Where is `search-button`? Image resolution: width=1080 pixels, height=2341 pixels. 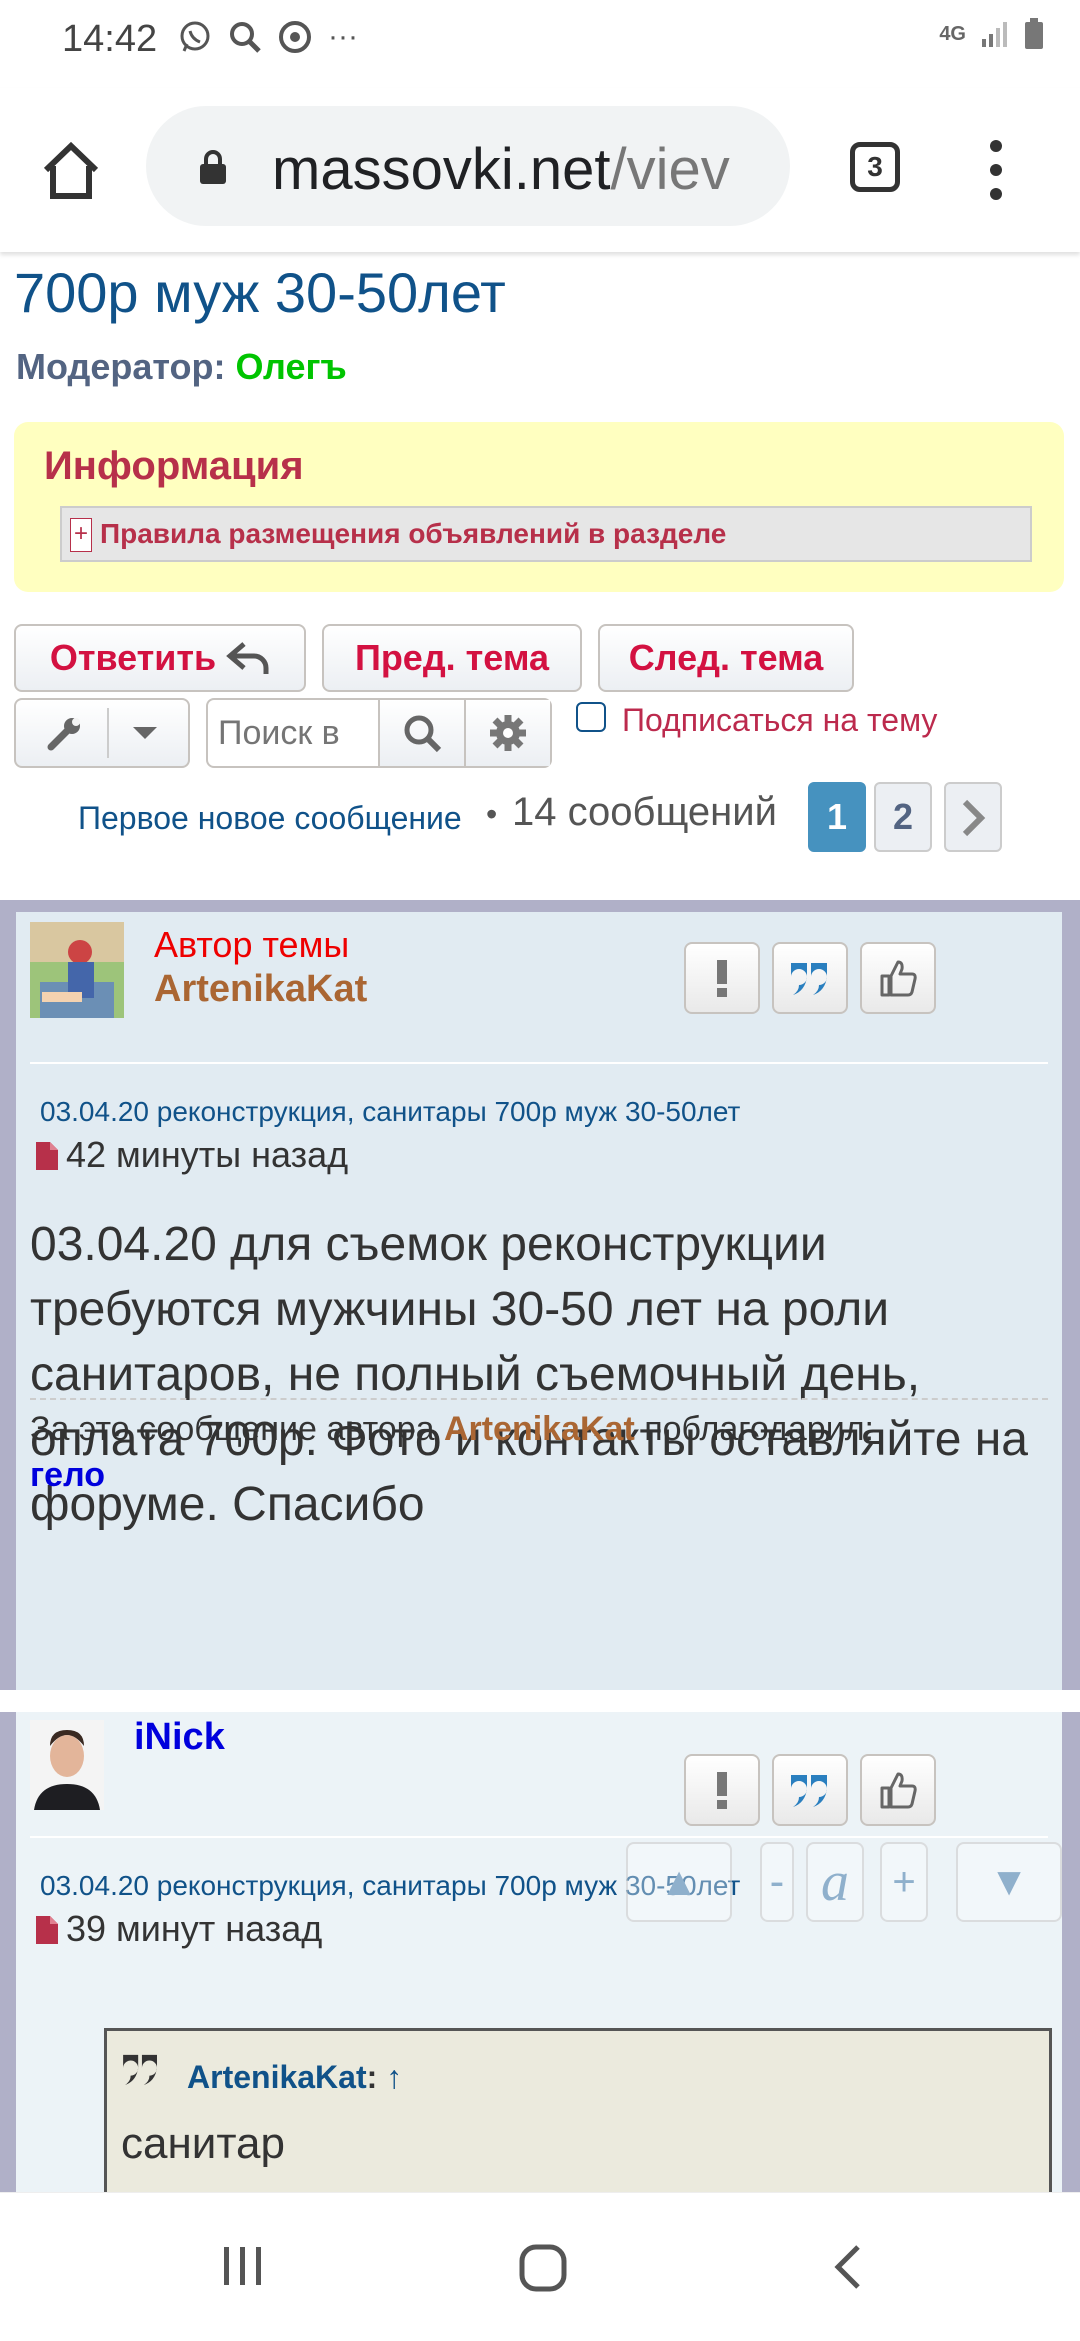 search-button is located at coordinates (421, 733).